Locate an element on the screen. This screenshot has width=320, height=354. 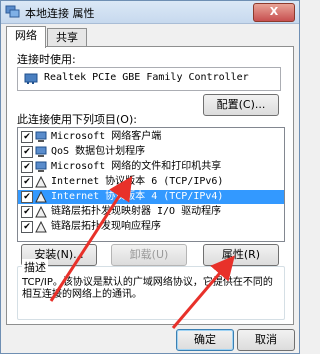
list-item: ✔ 链路层拓扑发现响应程序 is located at coordinates (151, 227).